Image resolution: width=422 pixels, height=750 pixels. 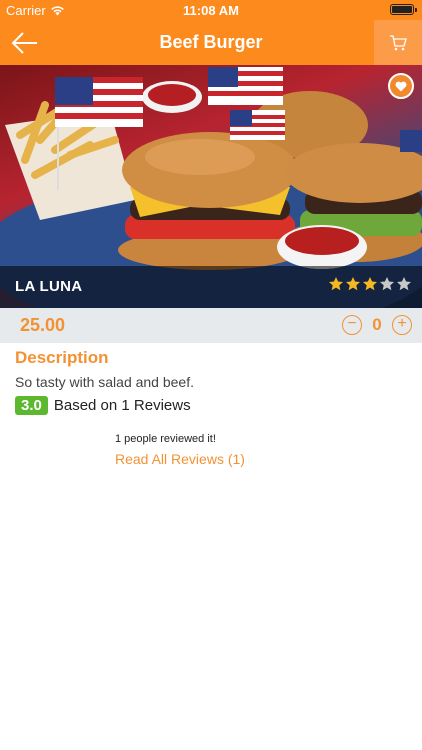 I want to click on cart-button, so click(x=398, y=42).